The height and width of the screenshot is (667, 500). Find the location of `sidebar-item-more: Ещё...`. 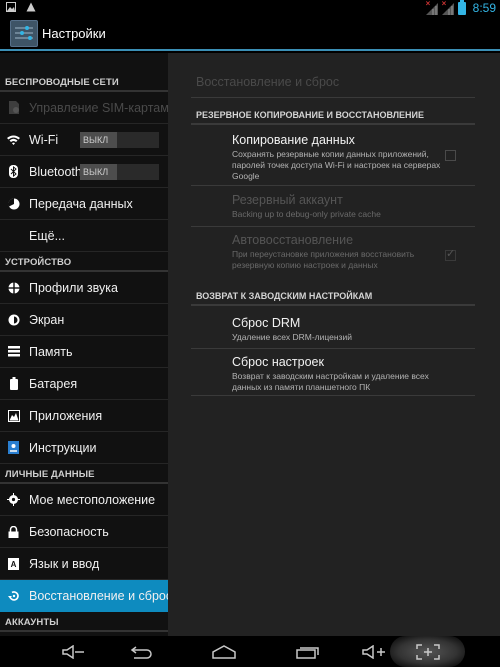

sidebar-item-more: Ещё... is located at coordinates (84, 236).